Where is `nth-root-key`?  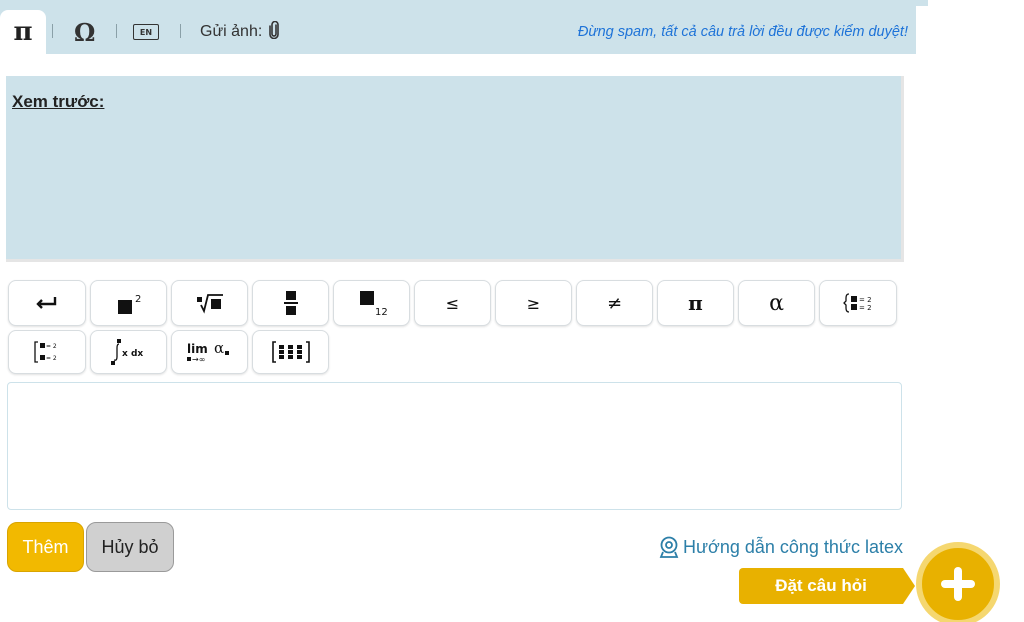 nth-root-key is located at coordinates (209, 303).